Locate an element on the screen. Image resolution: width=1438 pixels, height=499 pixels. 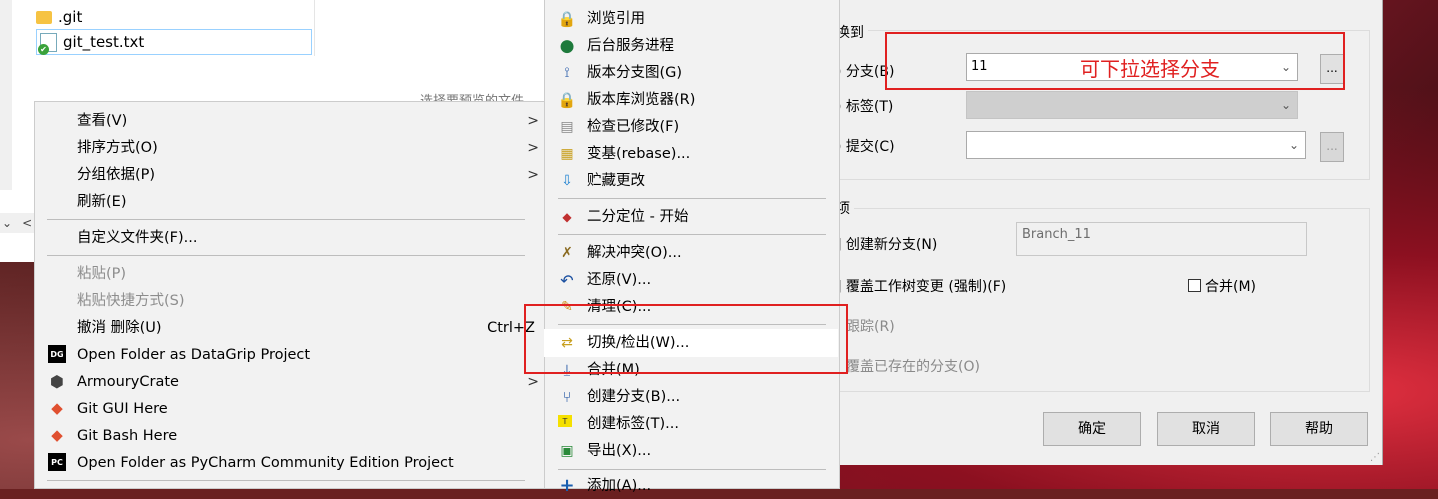
stash-icon: ⇩ is located at coordinates (567, 181).